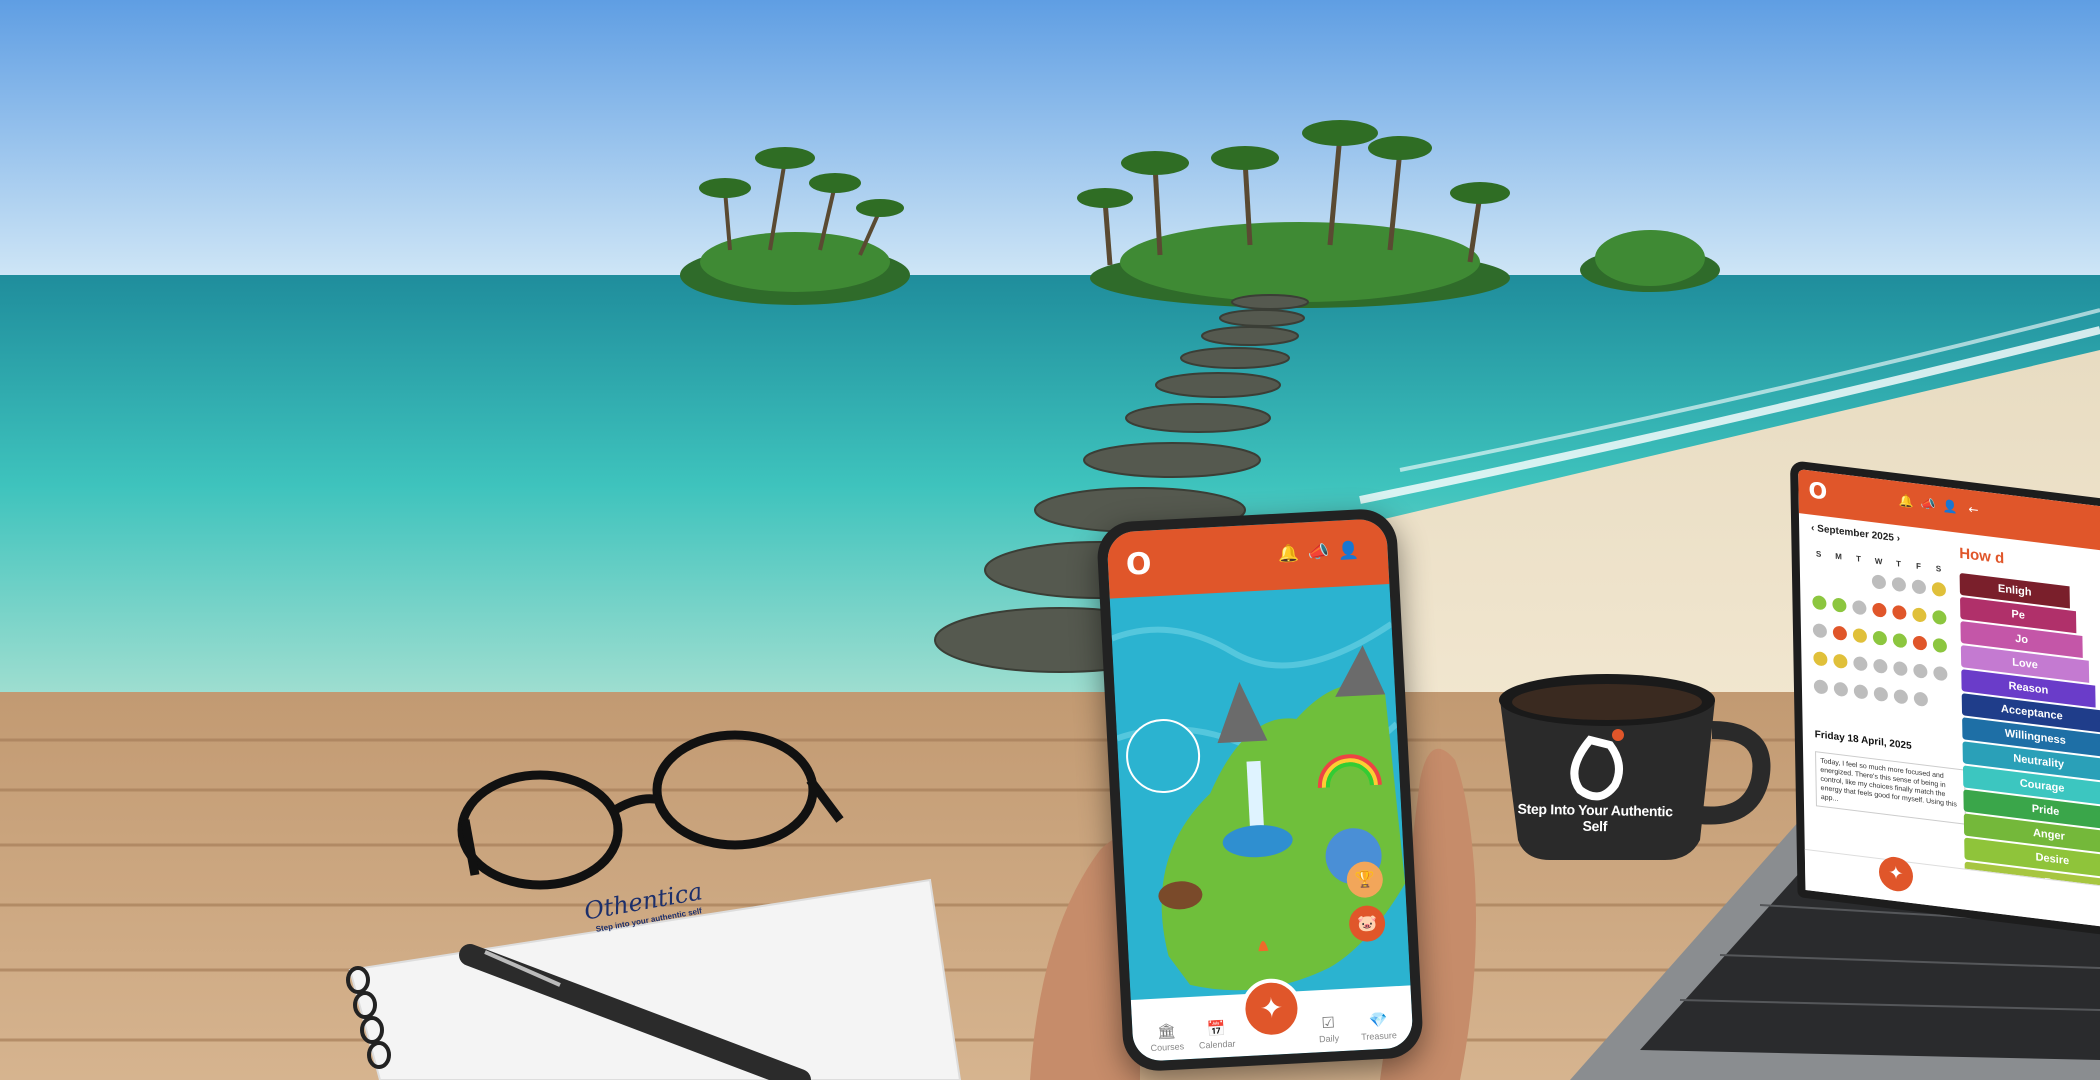 The width and height of the screenshot is (2100, 1080). What do you see at coordinates (1328, 1023) in the screenshot?
I see `checklist-icon: ☑` at bounding box center [1328, 1023].